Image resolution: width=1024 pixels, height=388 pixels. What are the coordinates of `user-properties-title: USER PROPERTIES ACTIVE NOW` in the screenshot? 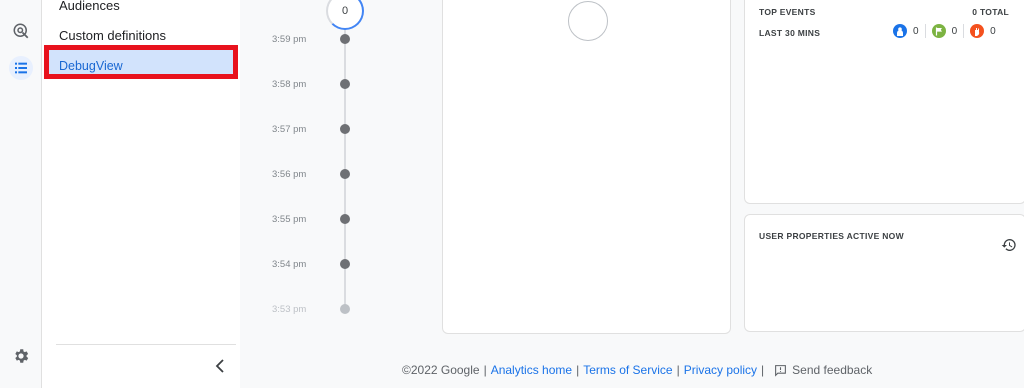 It's located at (831, 236).